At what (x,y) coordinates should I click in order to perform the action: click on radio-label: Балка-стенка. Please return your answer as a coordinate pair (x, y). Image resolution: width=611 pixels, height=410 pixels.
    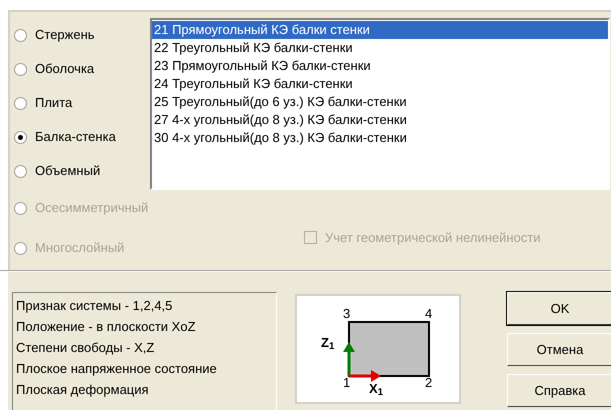
    Looking at the image, I should click on (75, 137).